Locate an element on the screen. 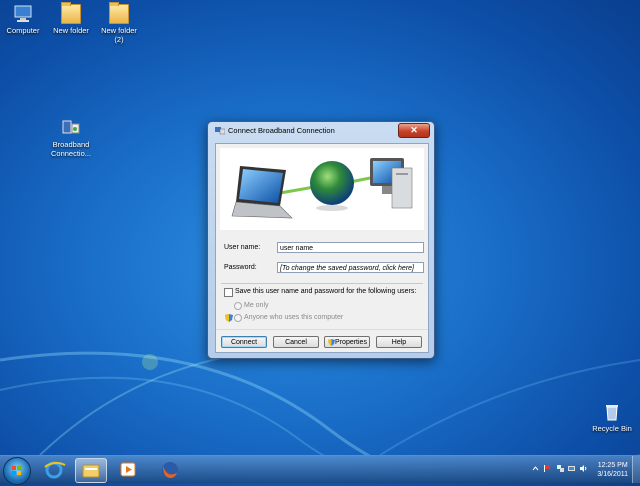 This screenshot has height=486, width=640. taskbar-internet-explorer is located at coordinates (54, 469).